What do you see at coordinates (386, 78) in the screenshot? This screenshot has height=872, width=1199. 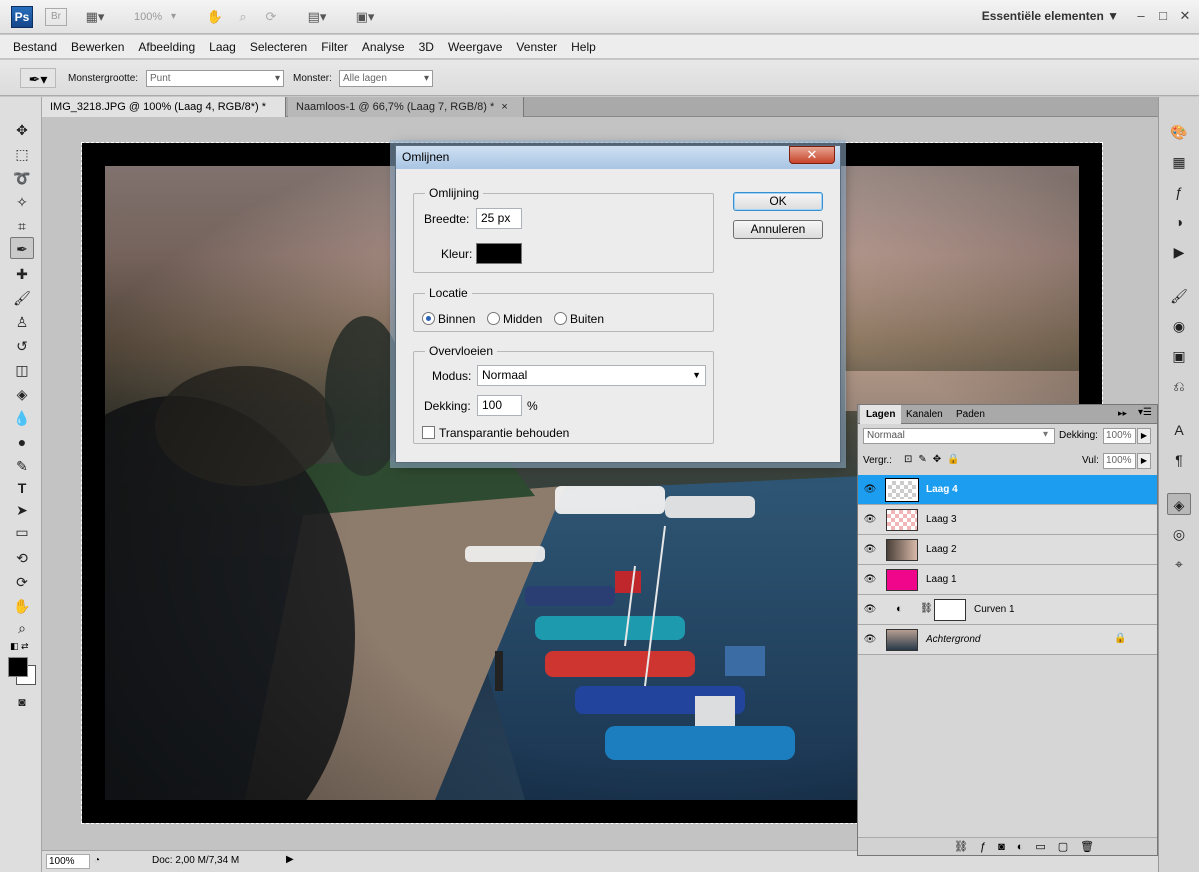 I see `sample-select: Alle lagen` at bounding box center [386, 78].